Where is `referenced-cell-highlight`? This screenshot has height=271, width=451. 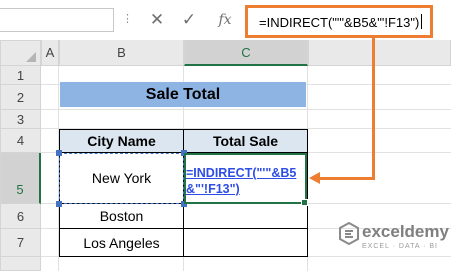
referenced-cell-highlight is located at coordinates (121, 178).